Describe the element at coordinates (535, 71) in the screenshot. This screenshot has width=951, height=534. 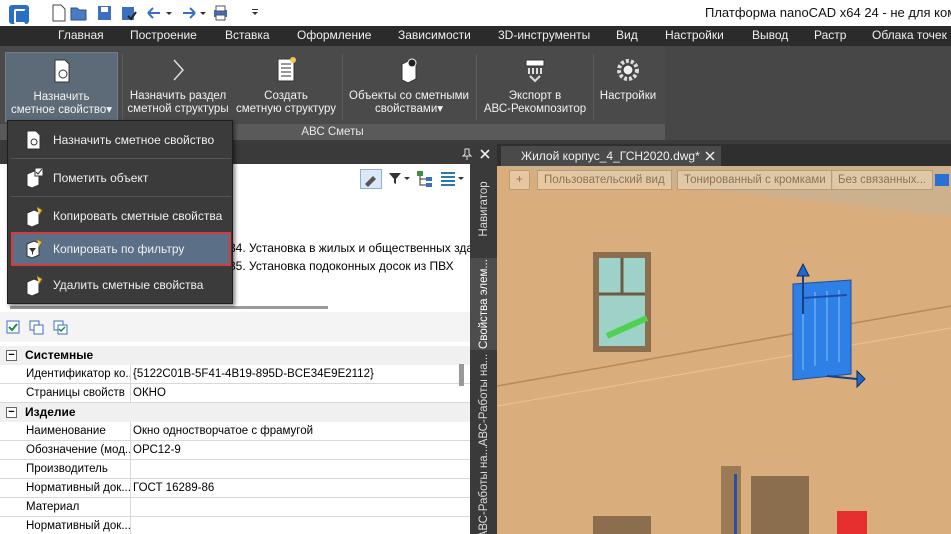
I see `export-icon` at that location.